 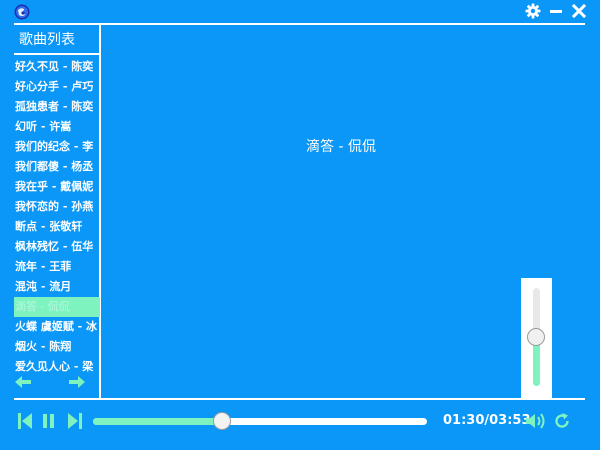 I want to click on playlist-header: 歌曲列表, so click(x=47, y=40).